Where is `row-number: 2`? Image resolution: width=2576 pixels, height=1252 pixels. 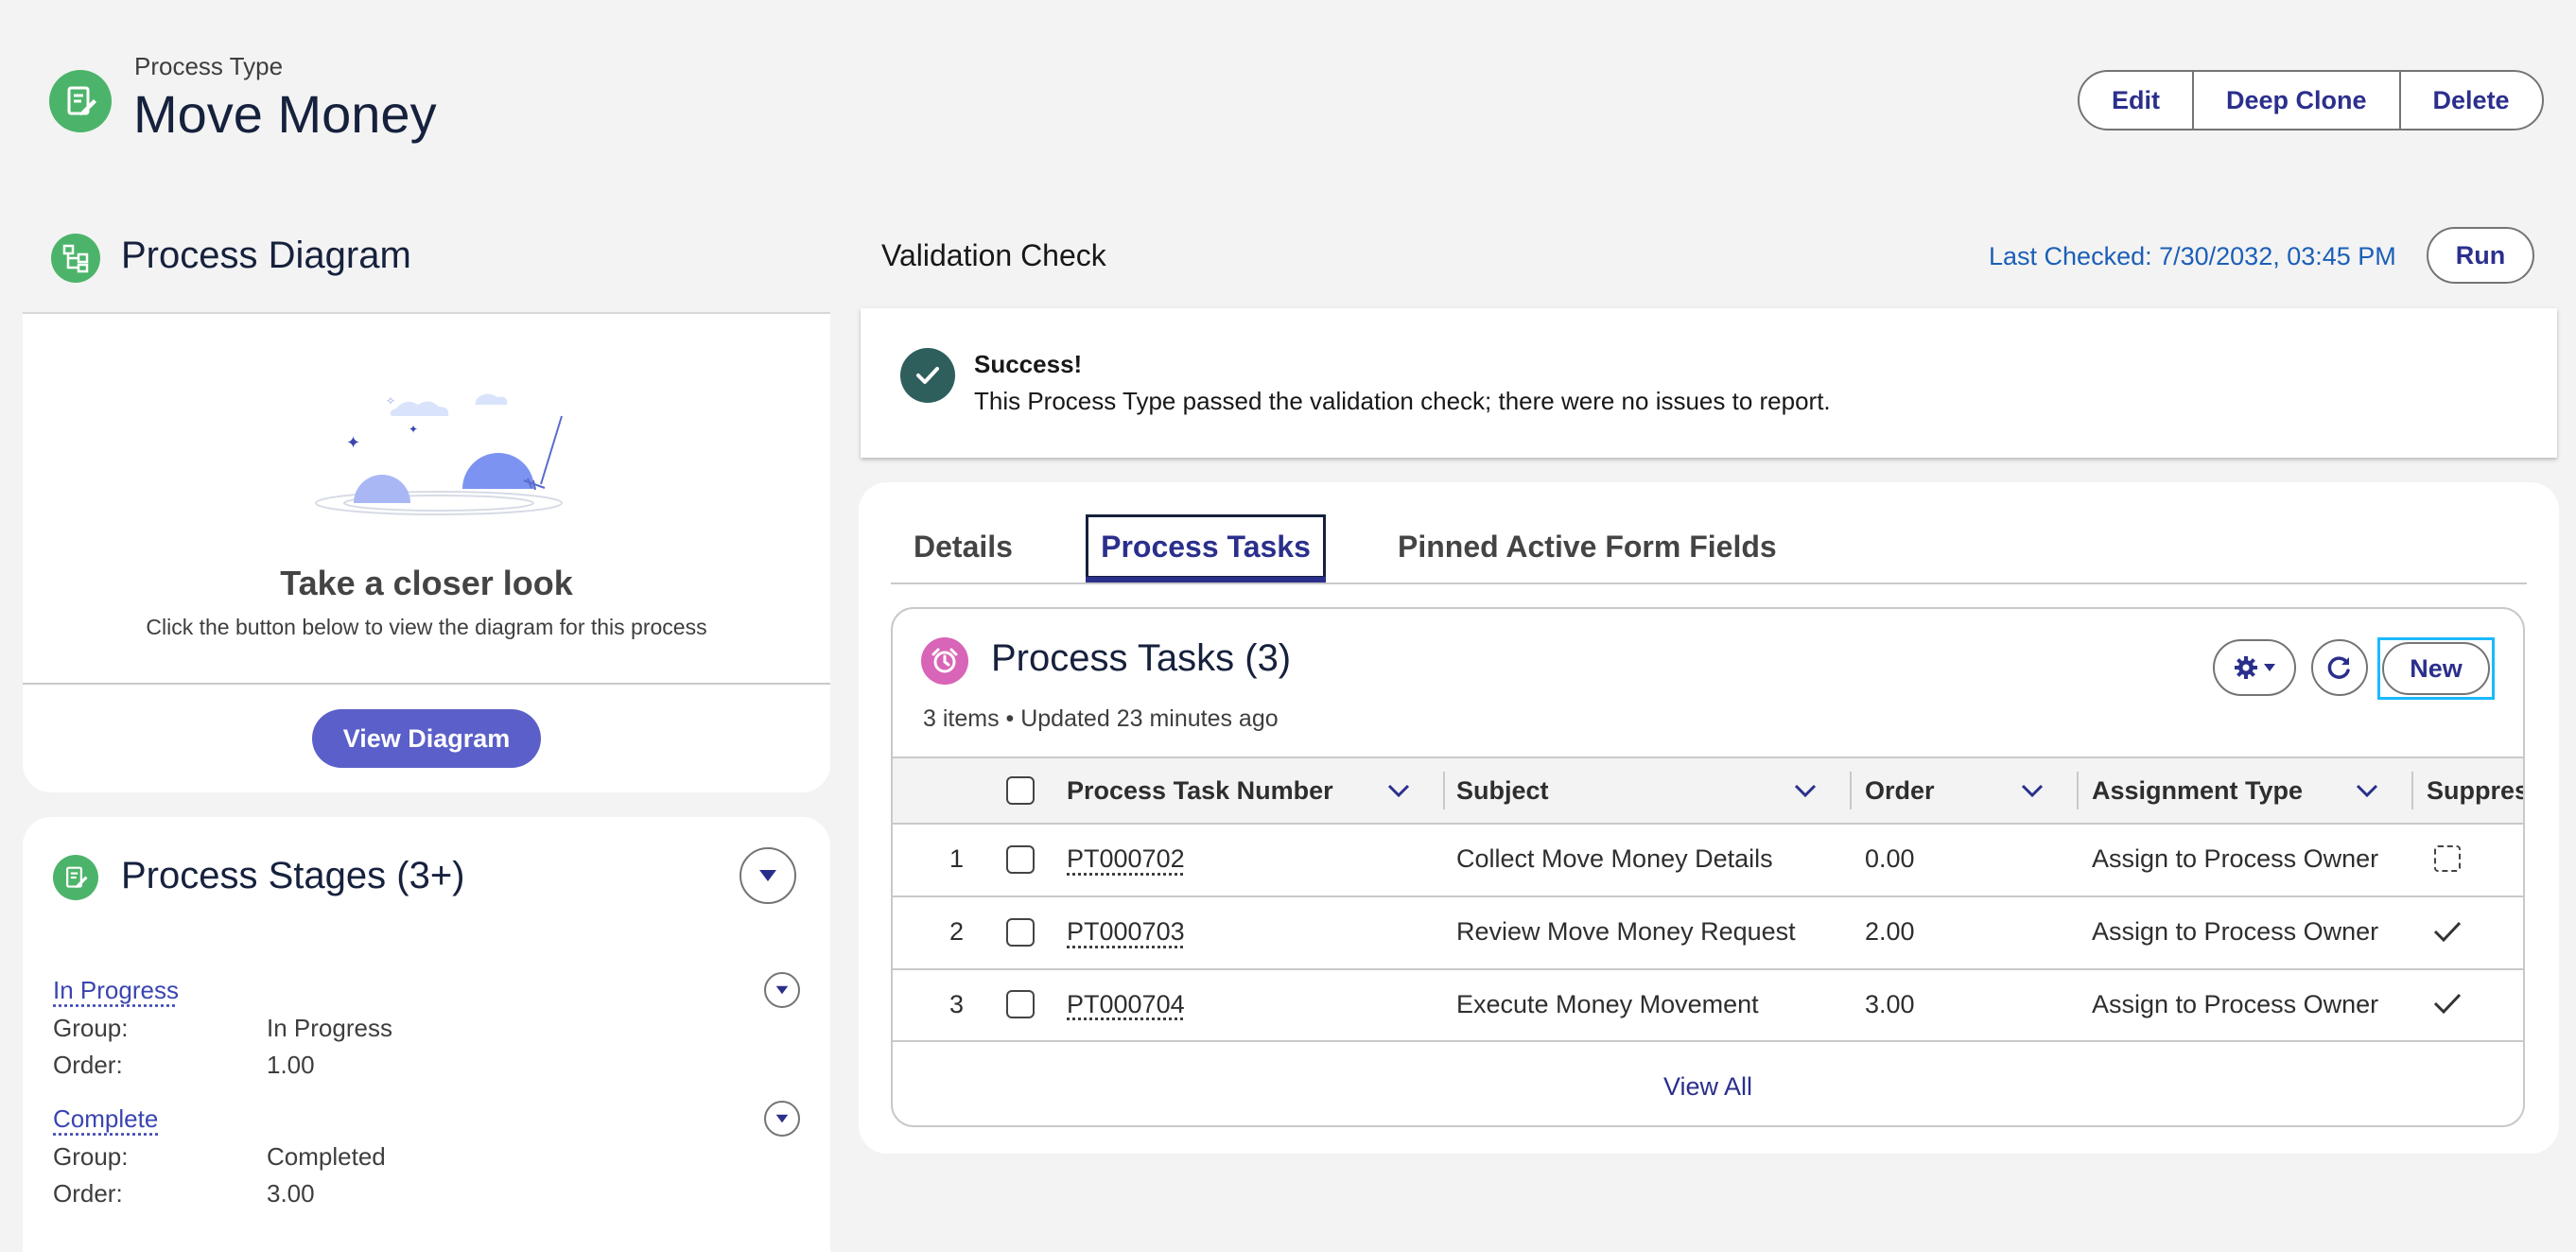
row-number: 2 is located at coordinates (957, 932).